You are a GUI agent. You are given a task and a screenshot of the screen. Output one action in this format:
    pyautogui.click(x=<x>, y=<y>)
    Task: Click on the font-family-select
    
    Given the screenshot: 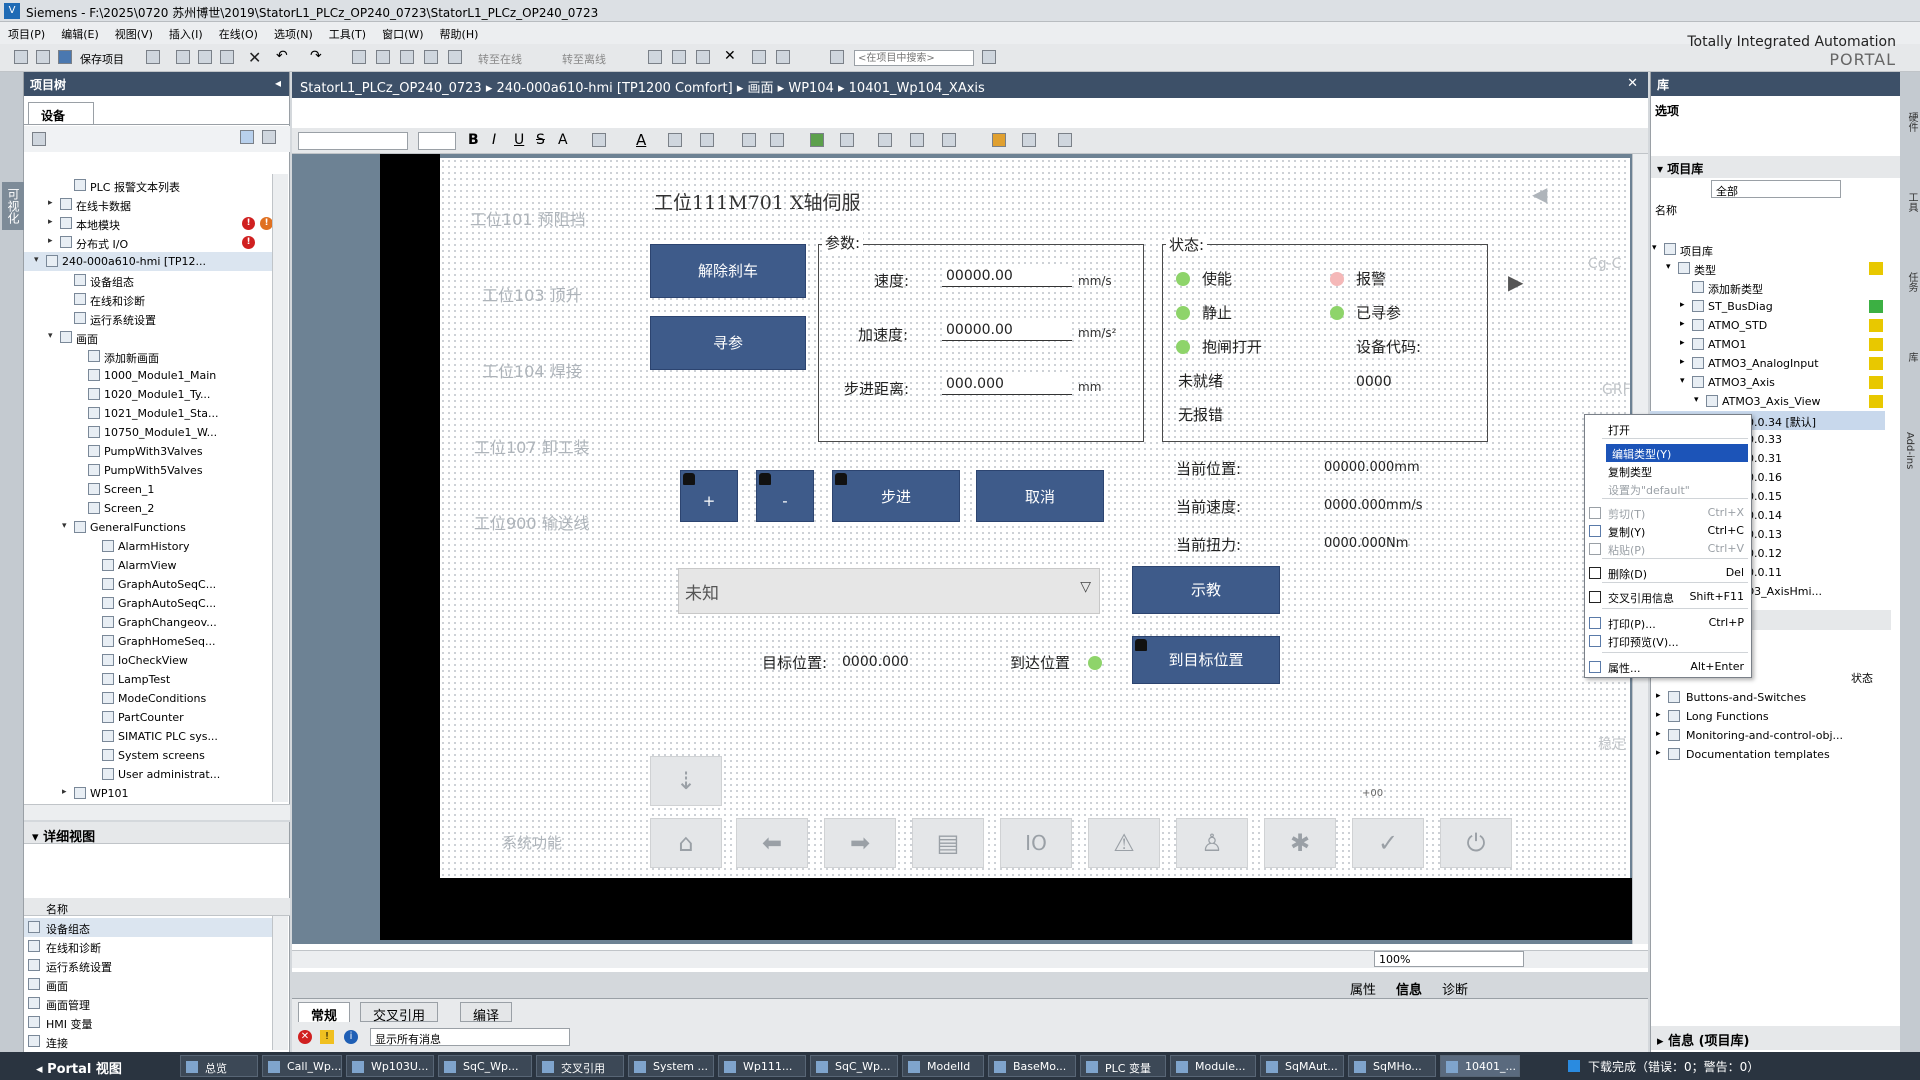 What is the action you would take?
    pyautogui.click(x=353, y=141)
    